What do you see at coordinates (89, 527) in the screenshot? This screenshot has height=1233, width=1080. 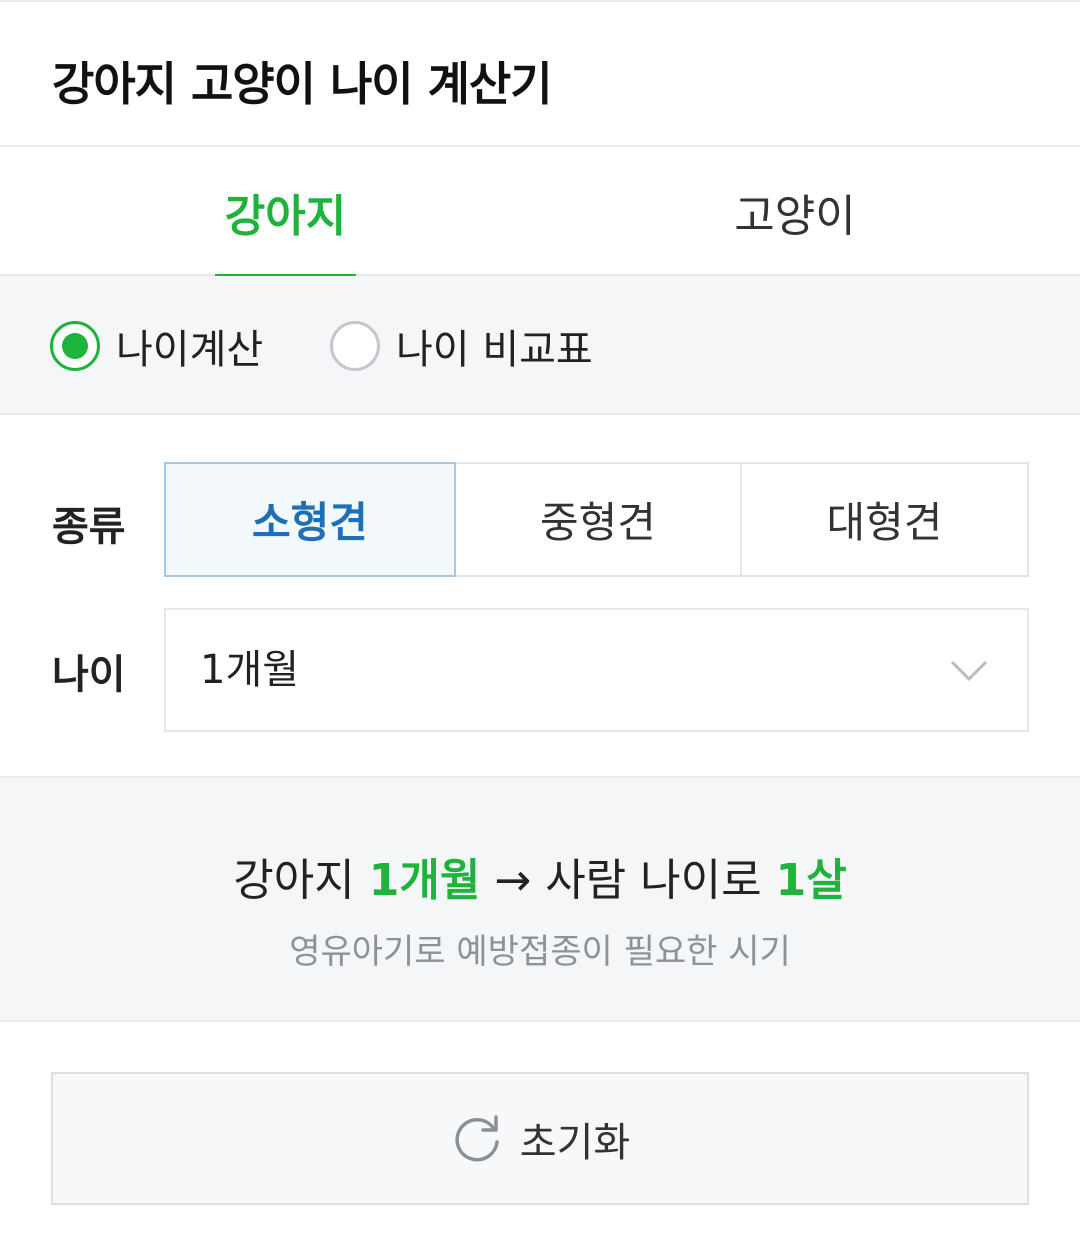 I see `kind-label: 종류` at bounding box center [89, 527].